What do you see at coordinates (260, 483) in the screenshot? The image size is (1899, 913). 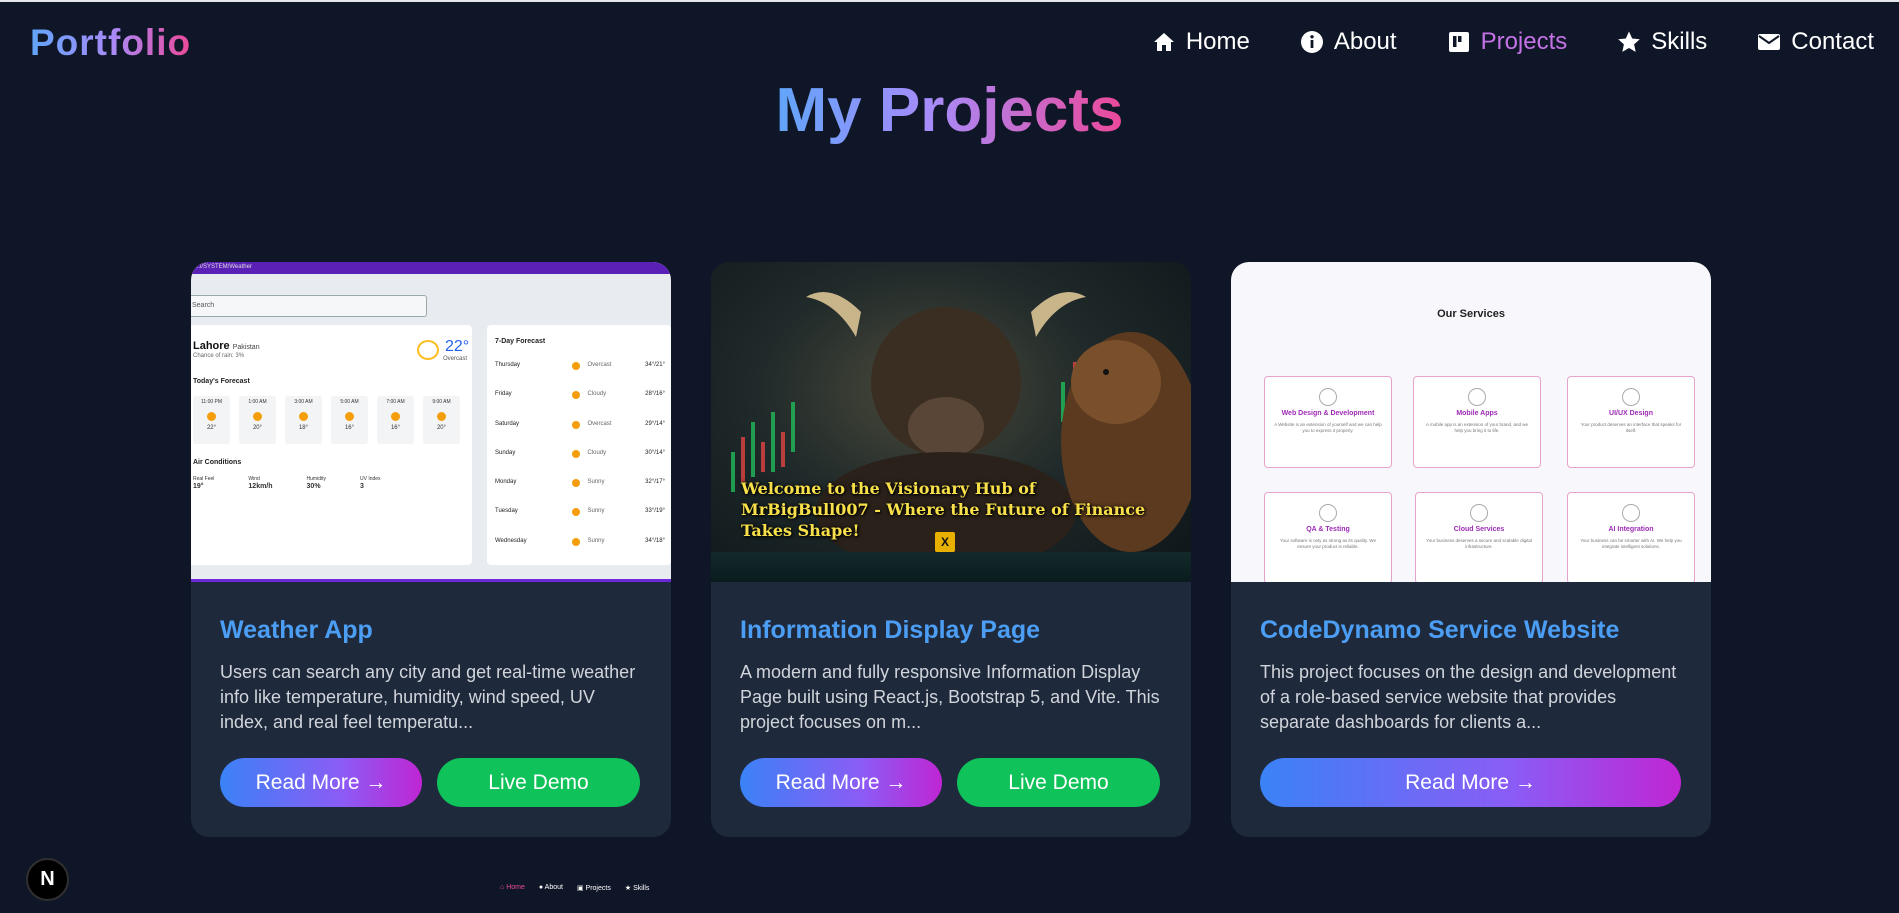 I see `air-item: Wind 12km/h` at bounding box center [260, 483].